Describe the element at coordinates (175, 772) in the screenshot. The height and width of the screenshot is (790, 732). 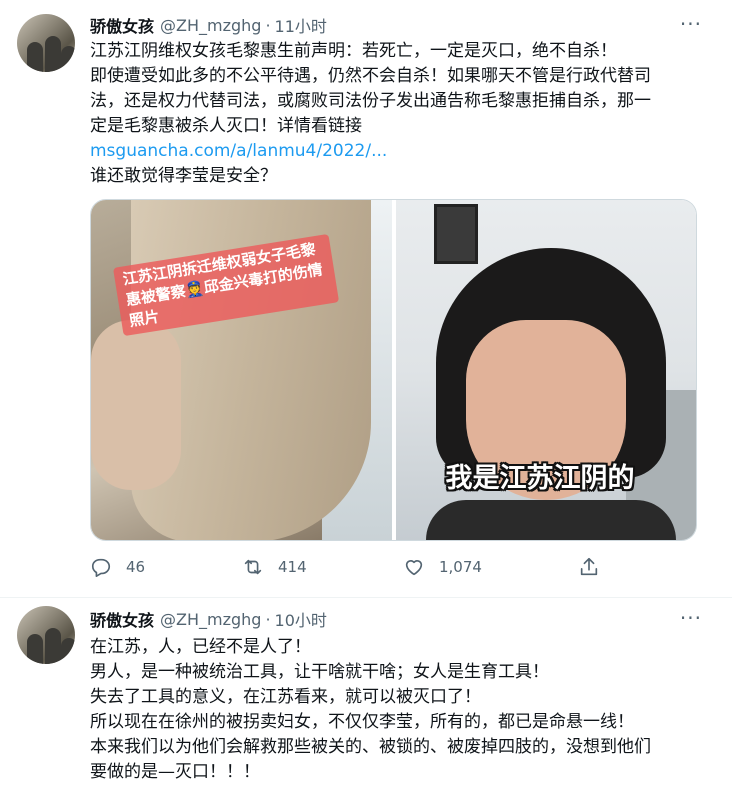
I see `tweet-line: 要做的是—灭口！！！` at that location.